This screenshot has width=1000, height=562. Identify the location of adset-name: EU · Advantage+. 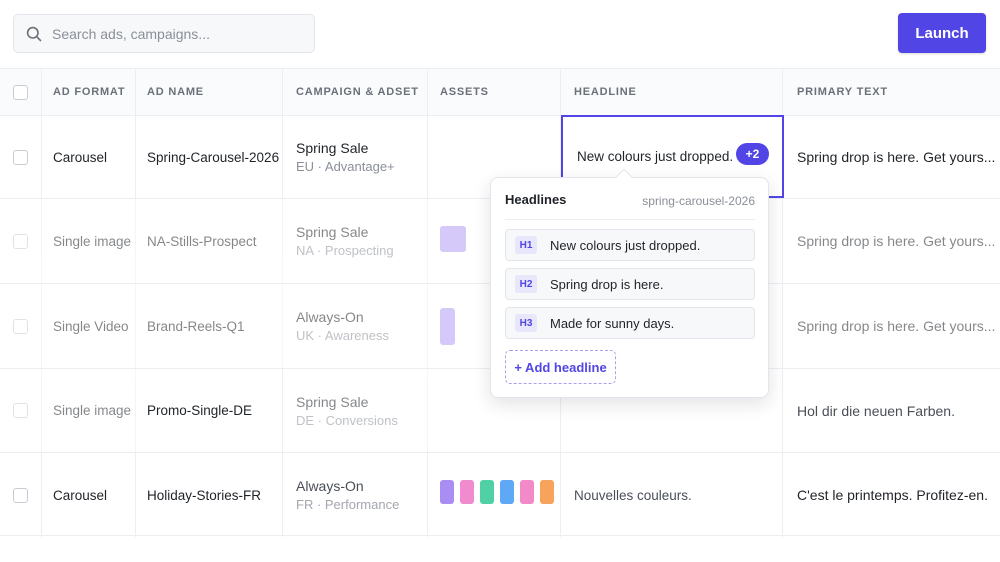
(345, 166).